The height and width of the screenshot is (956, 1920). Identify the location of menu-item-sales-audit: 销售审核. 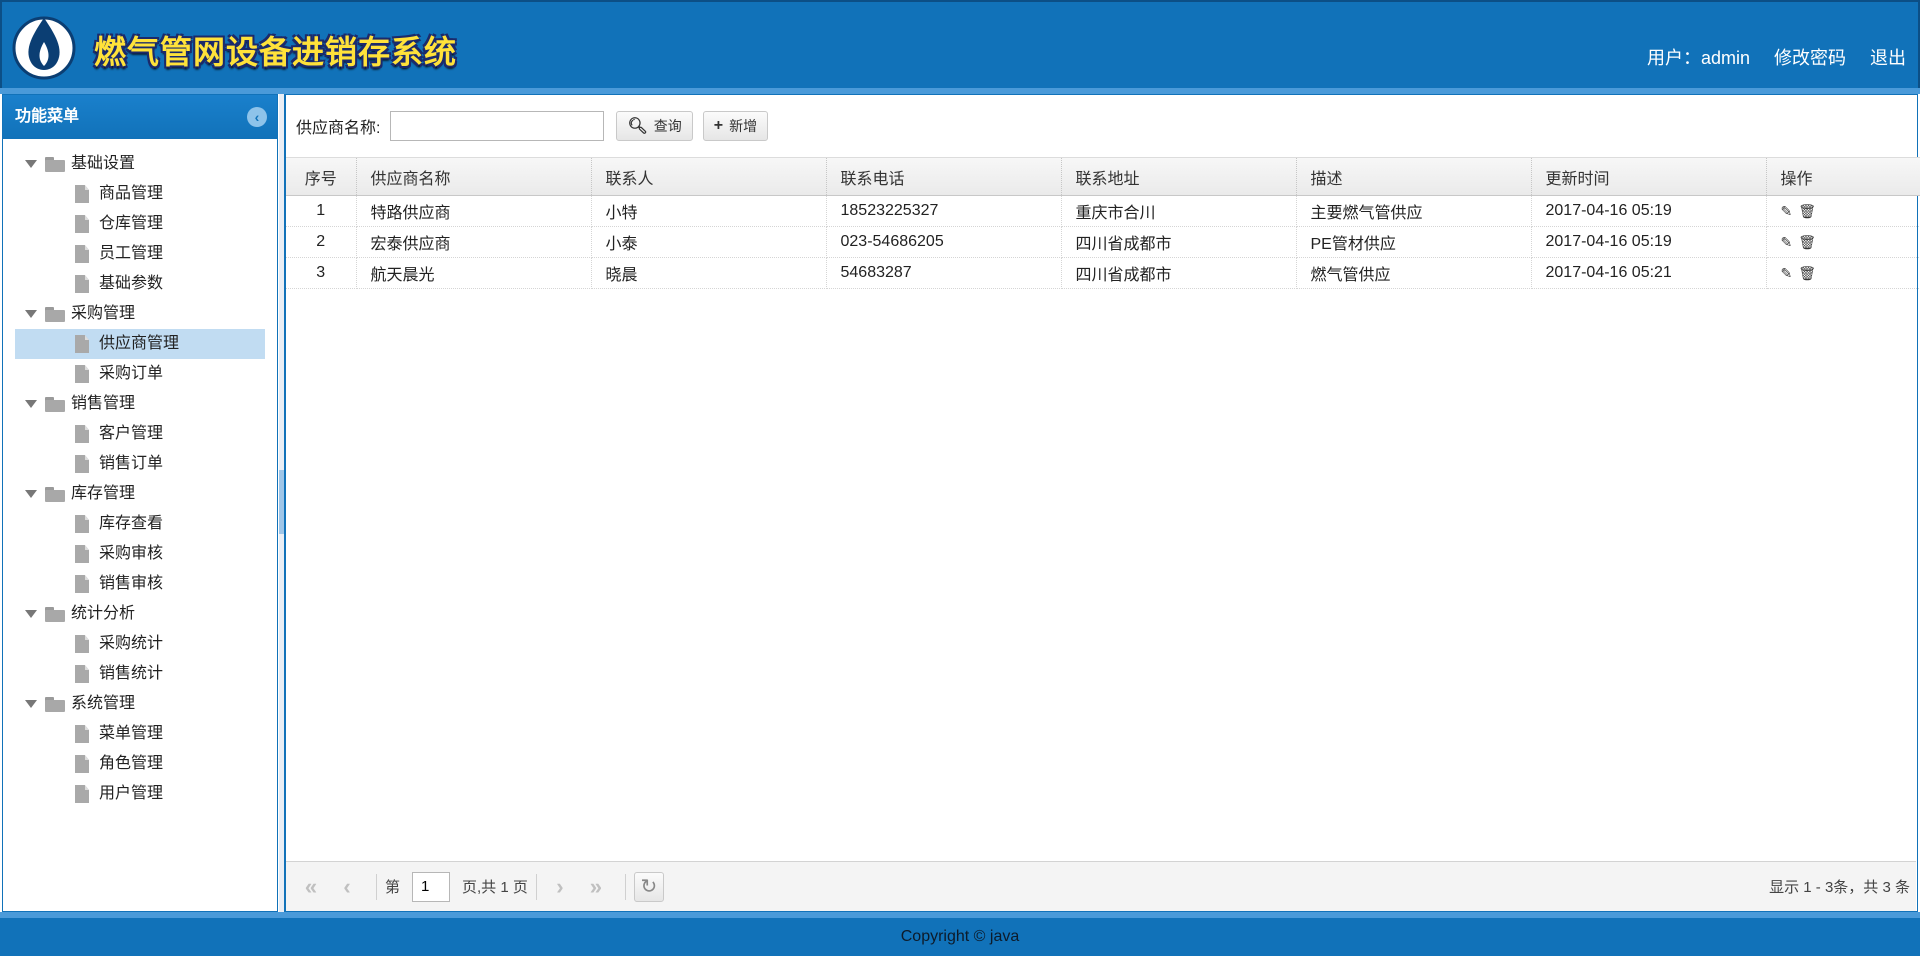
(140, 584).